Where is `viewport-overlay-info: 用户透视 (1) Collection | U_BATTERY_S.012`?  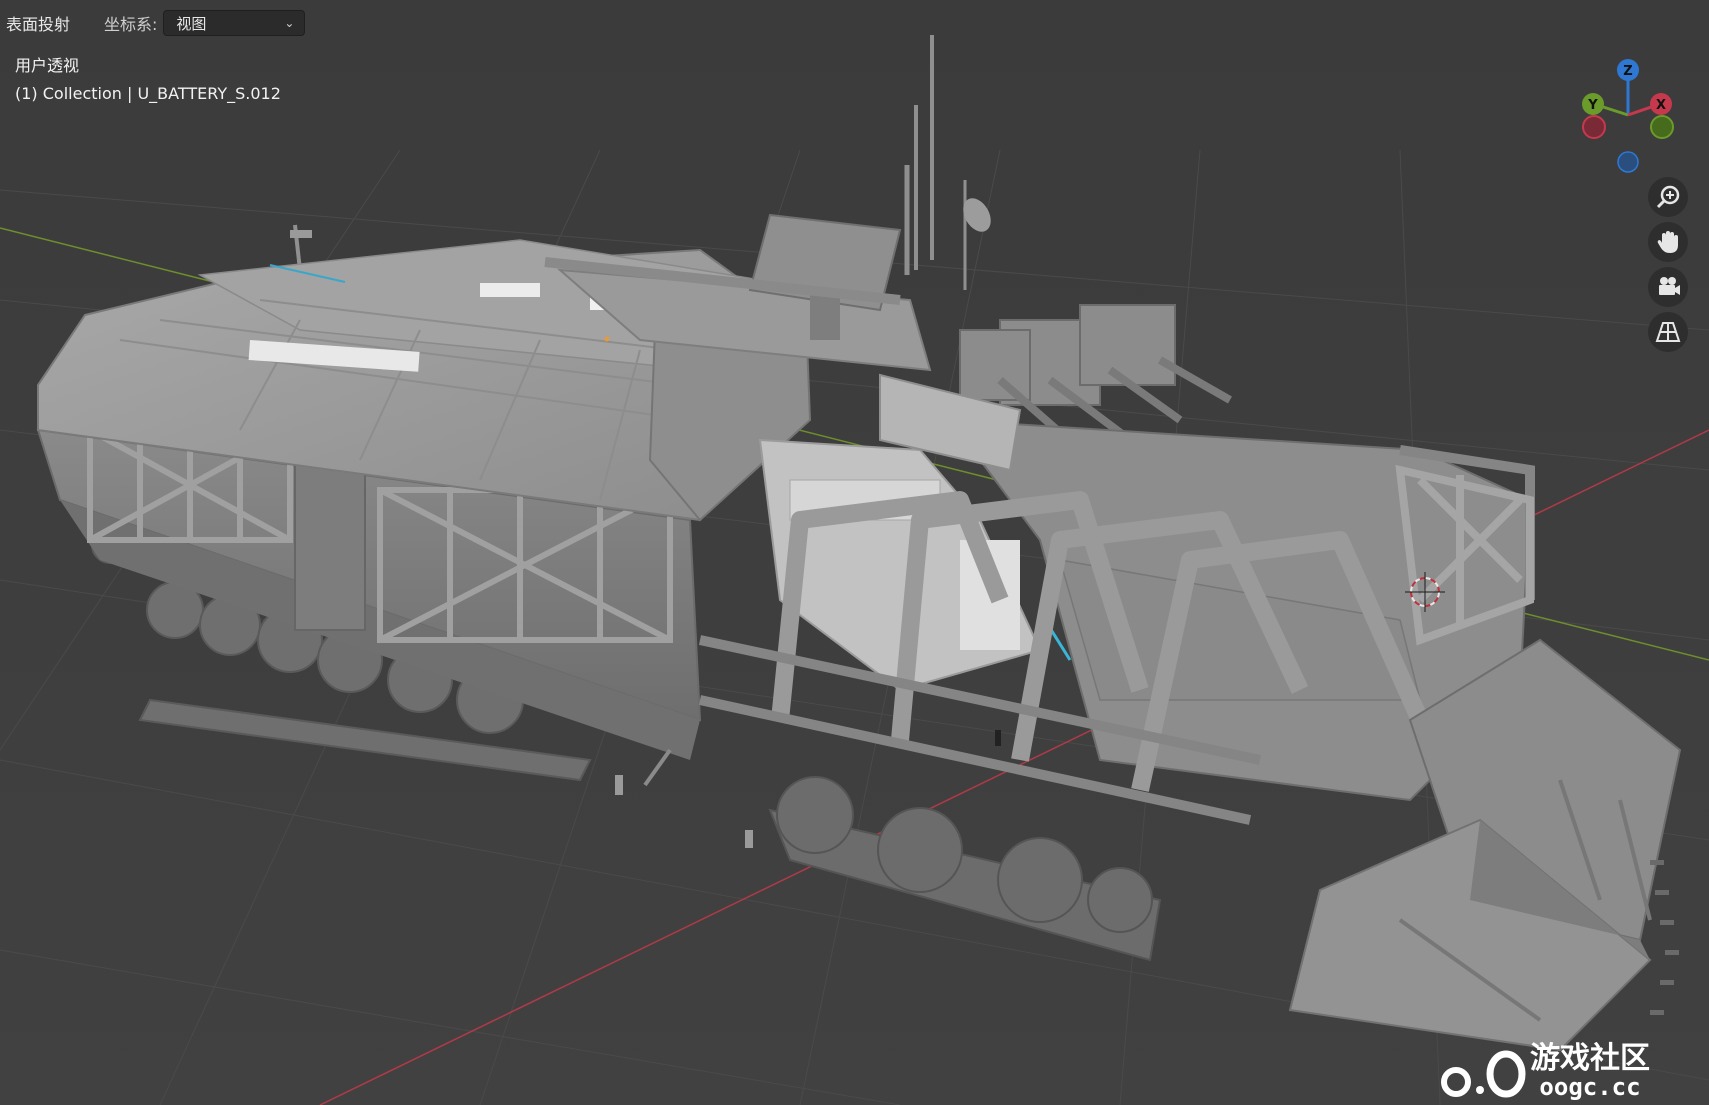
viewport-overlay-info: 用户透视 (1) Collection | U_BATTERY_S.012 is located at coordinates (148, 80).